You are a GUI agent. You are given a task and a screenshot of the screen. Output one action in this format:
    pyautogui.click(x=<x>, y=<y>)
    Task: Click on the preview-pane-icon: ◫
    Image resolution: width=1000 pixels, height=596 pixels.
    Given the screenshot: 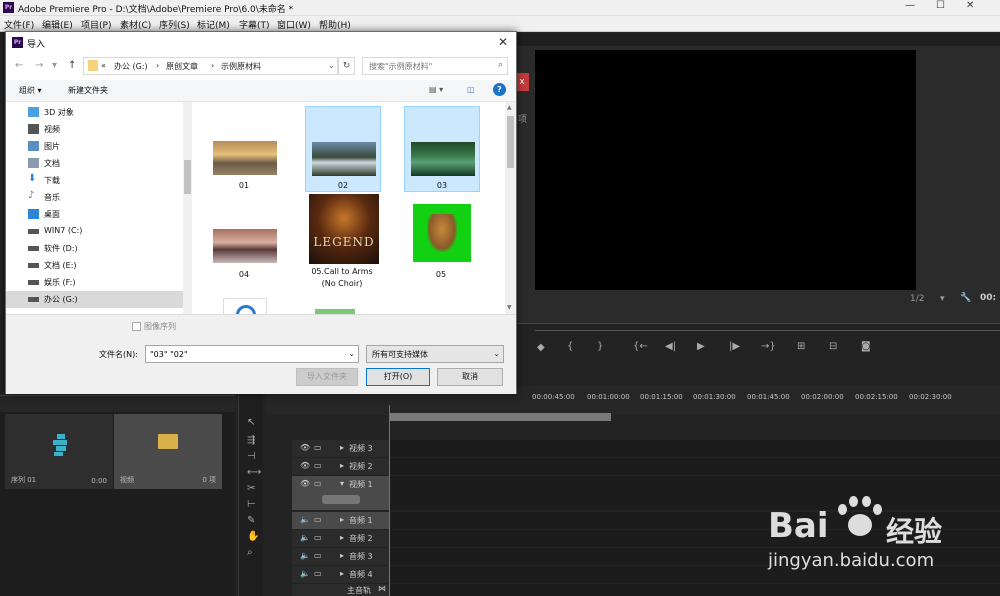 What is the action you would take?
    pyautogui.click(x=471, y=89)
    